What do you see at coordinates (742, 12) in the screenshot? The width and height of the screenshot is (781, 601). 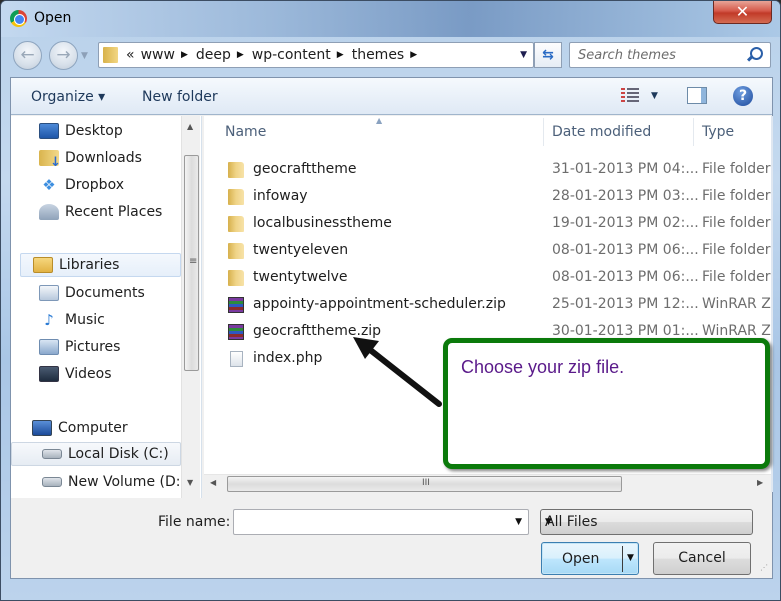 I see `close-button: ✕` at bounding box center [742, 12].